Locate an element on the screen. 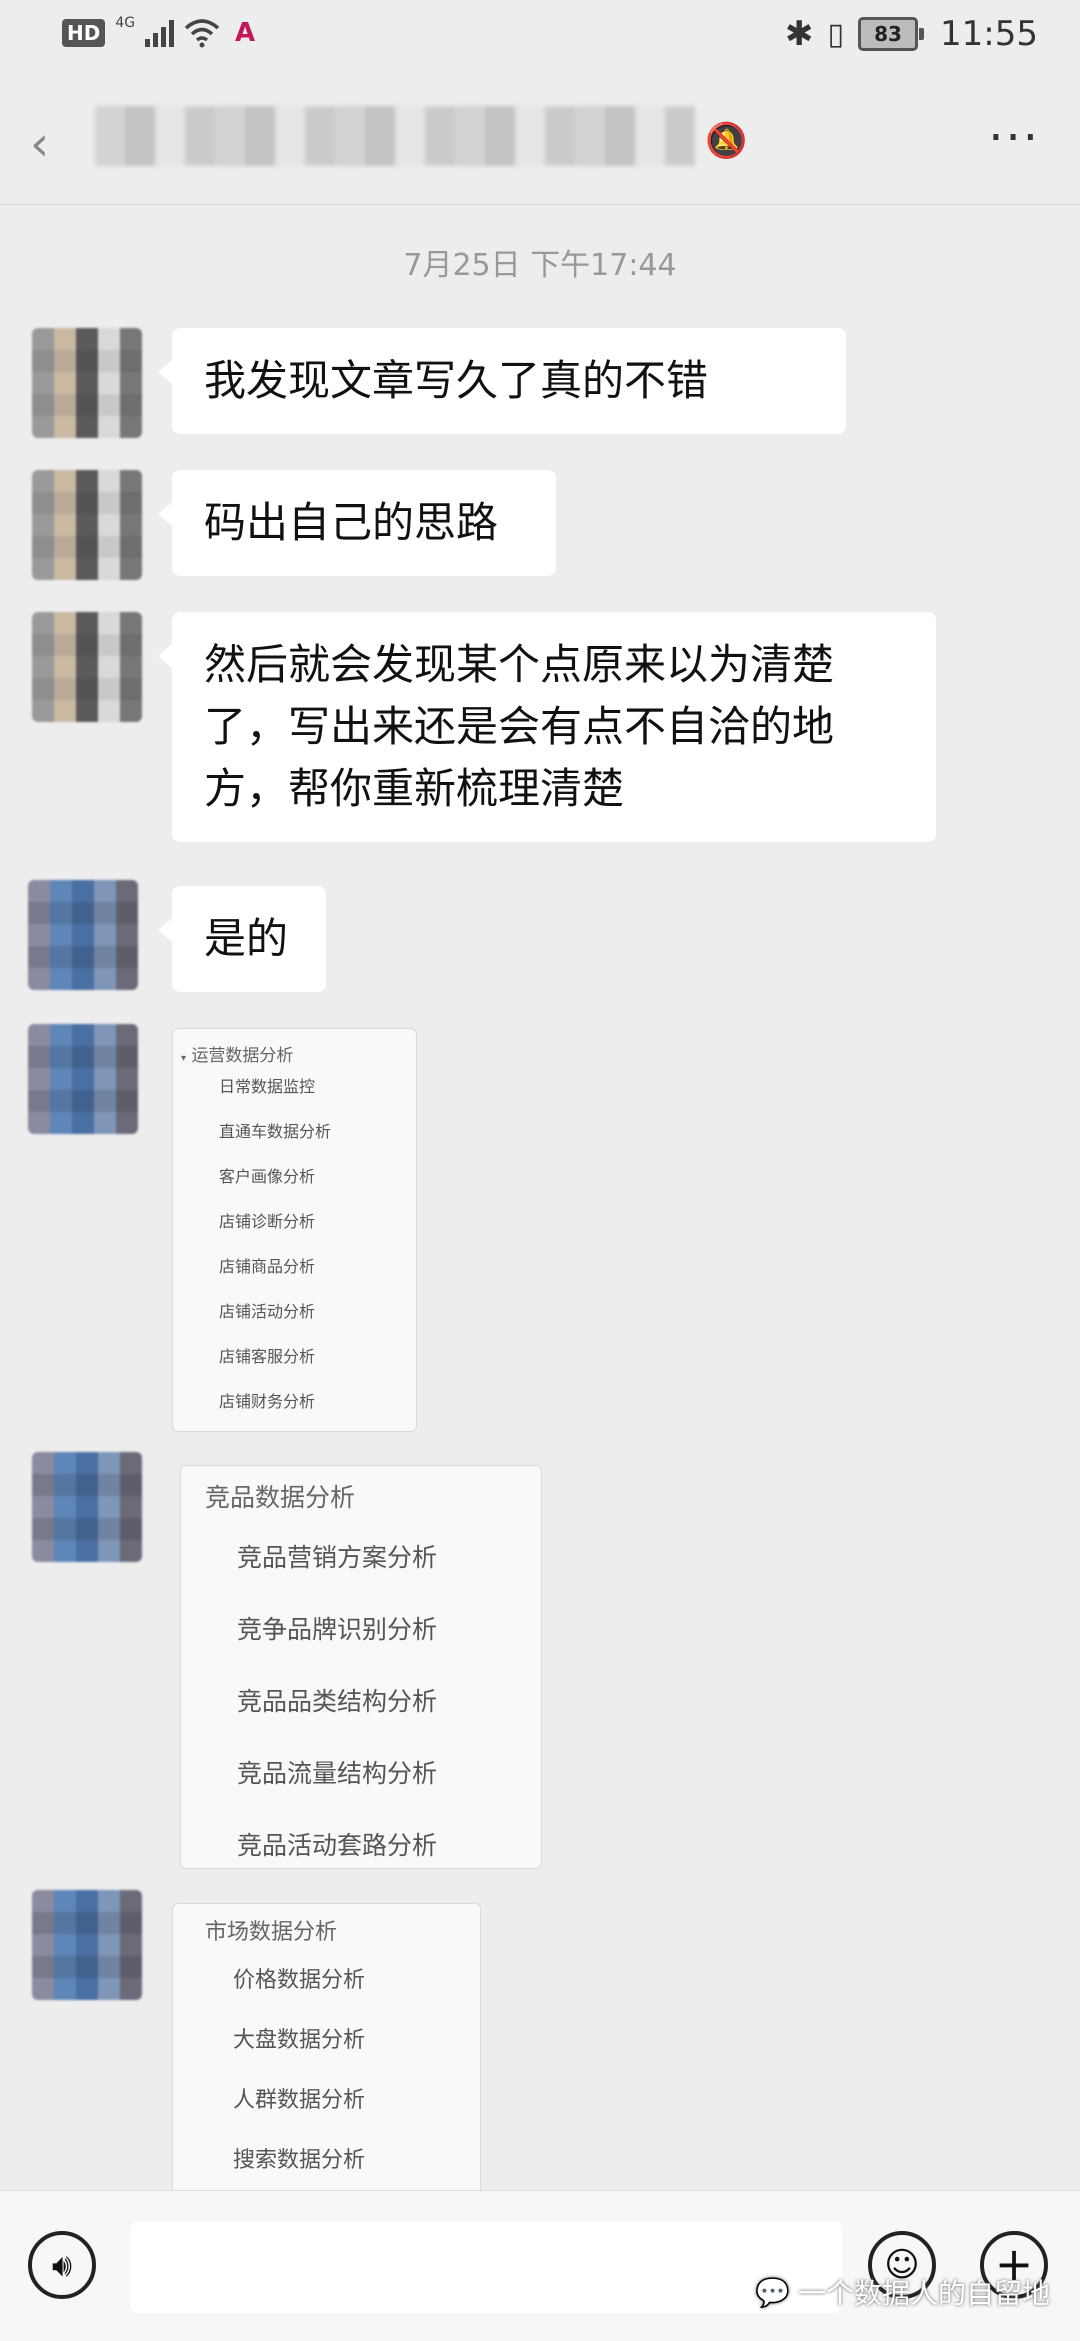  hd-badge: HD is located at coordinates (84, 33).